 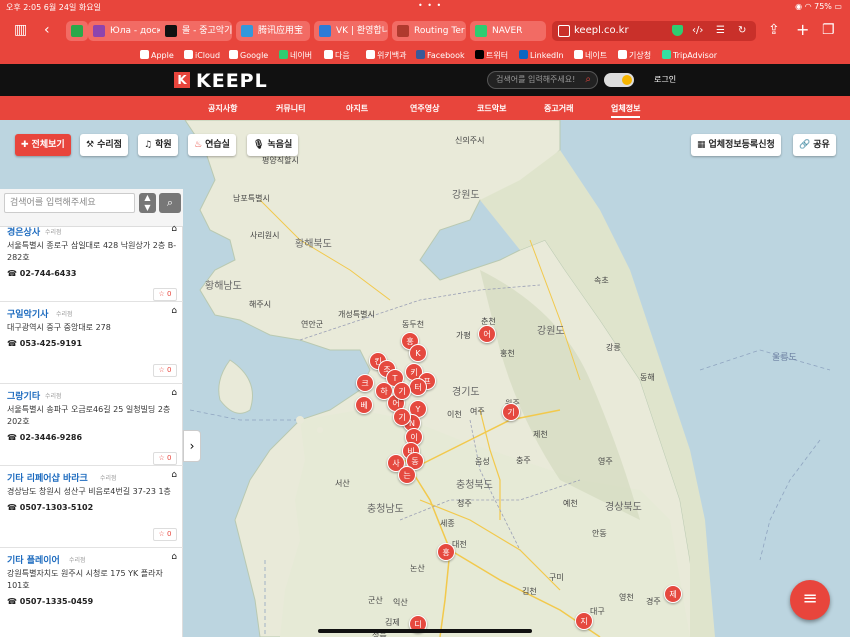 What do you see at coordinates (665, 79) in the screenshot?
I see `login-link: 로그인` at bounding box center [665, 79].